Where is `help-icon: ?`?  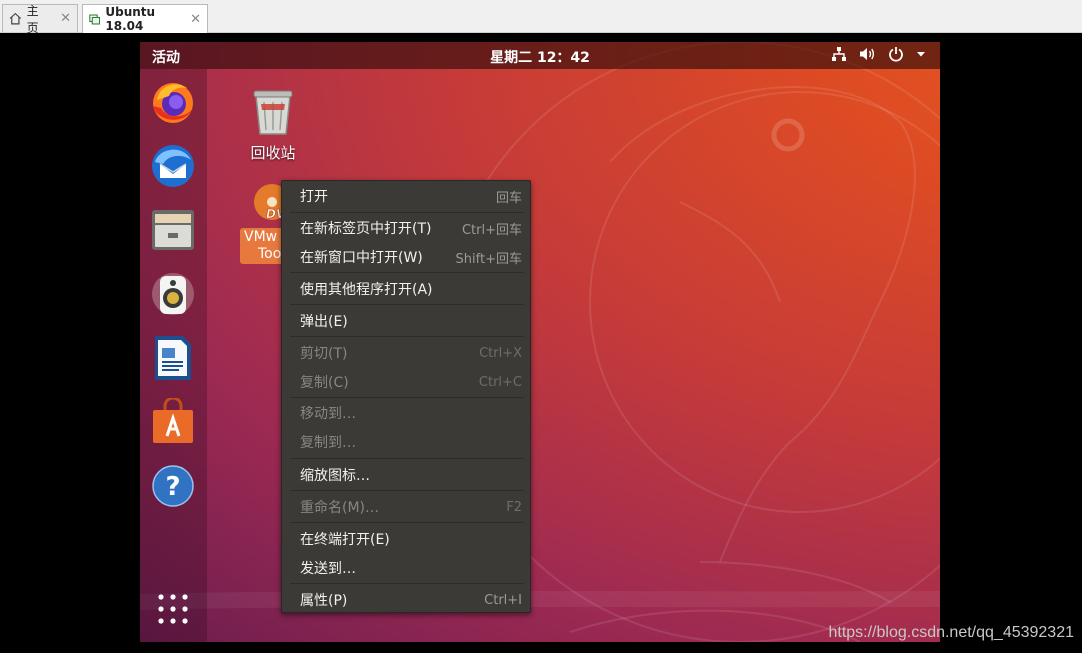 help-icon: ? is located at coordinates (173, 486).